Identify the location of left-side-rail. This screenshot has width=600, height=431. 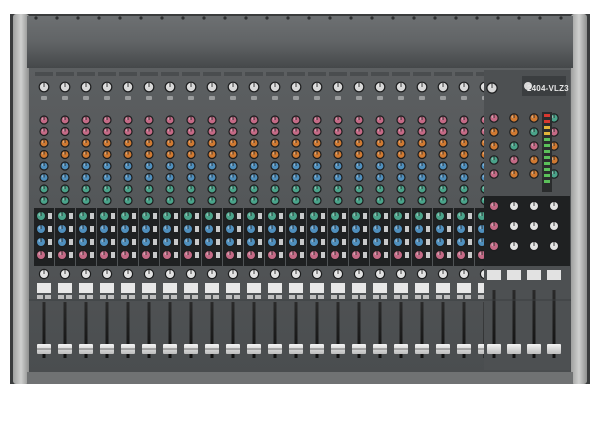
(21, 199).